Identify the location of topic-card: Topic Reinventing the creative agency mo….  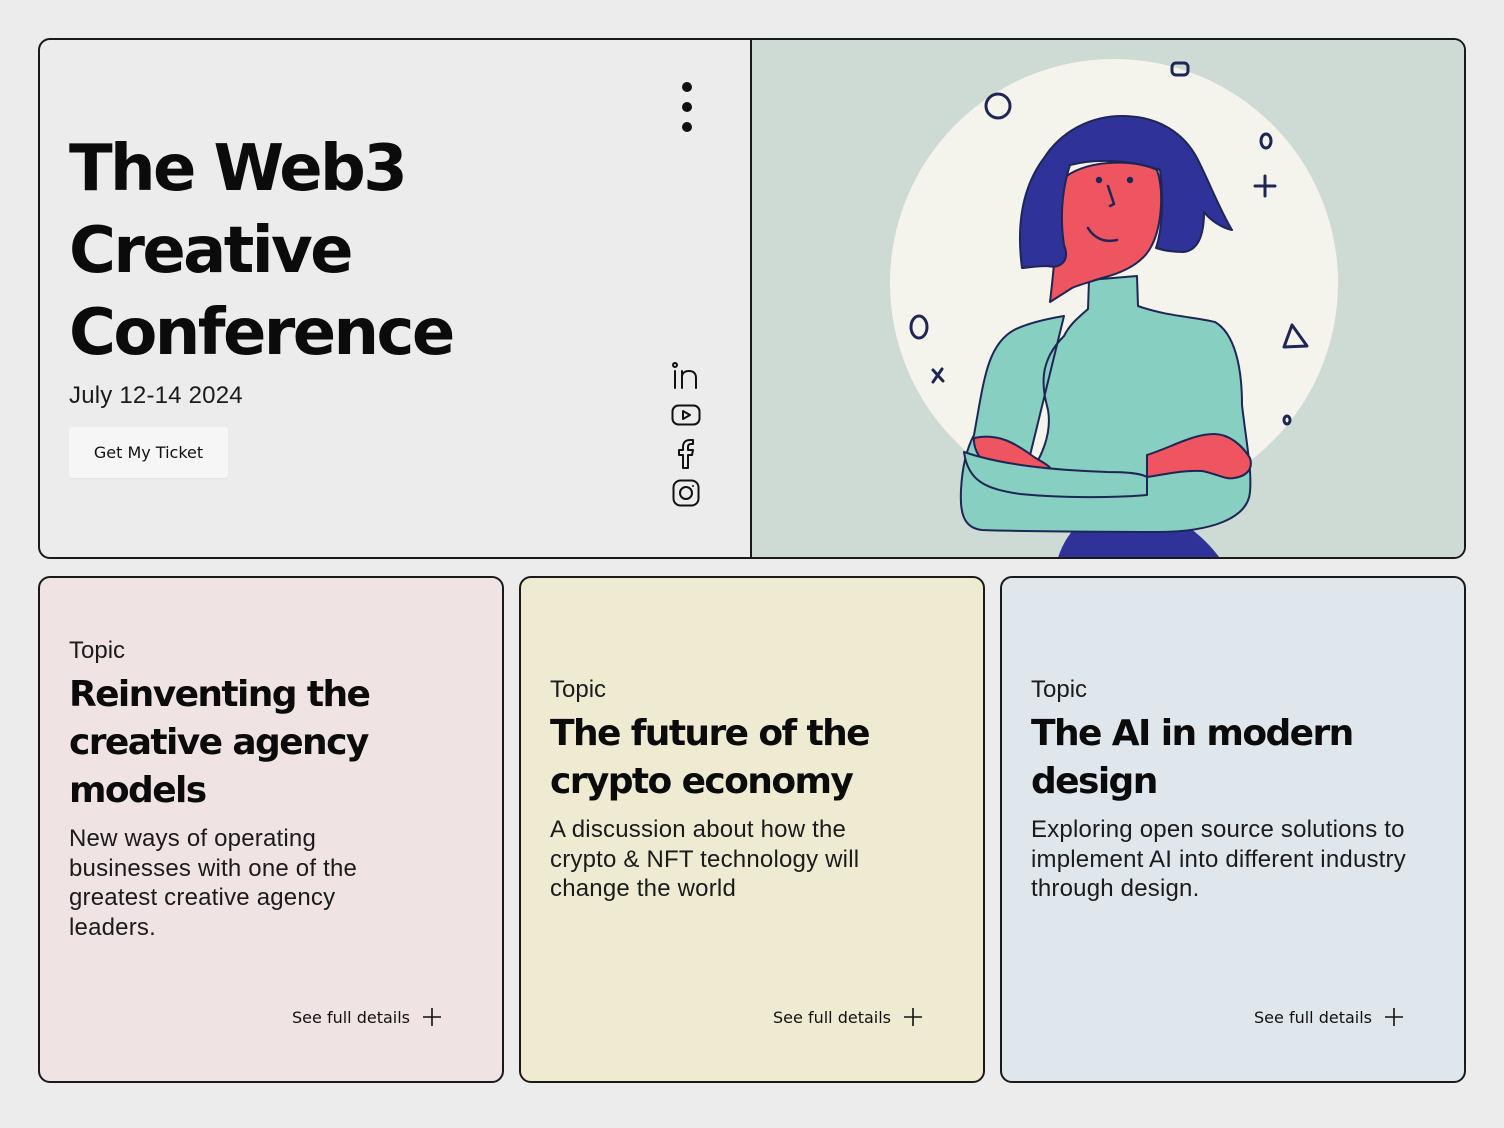
(271, 829).